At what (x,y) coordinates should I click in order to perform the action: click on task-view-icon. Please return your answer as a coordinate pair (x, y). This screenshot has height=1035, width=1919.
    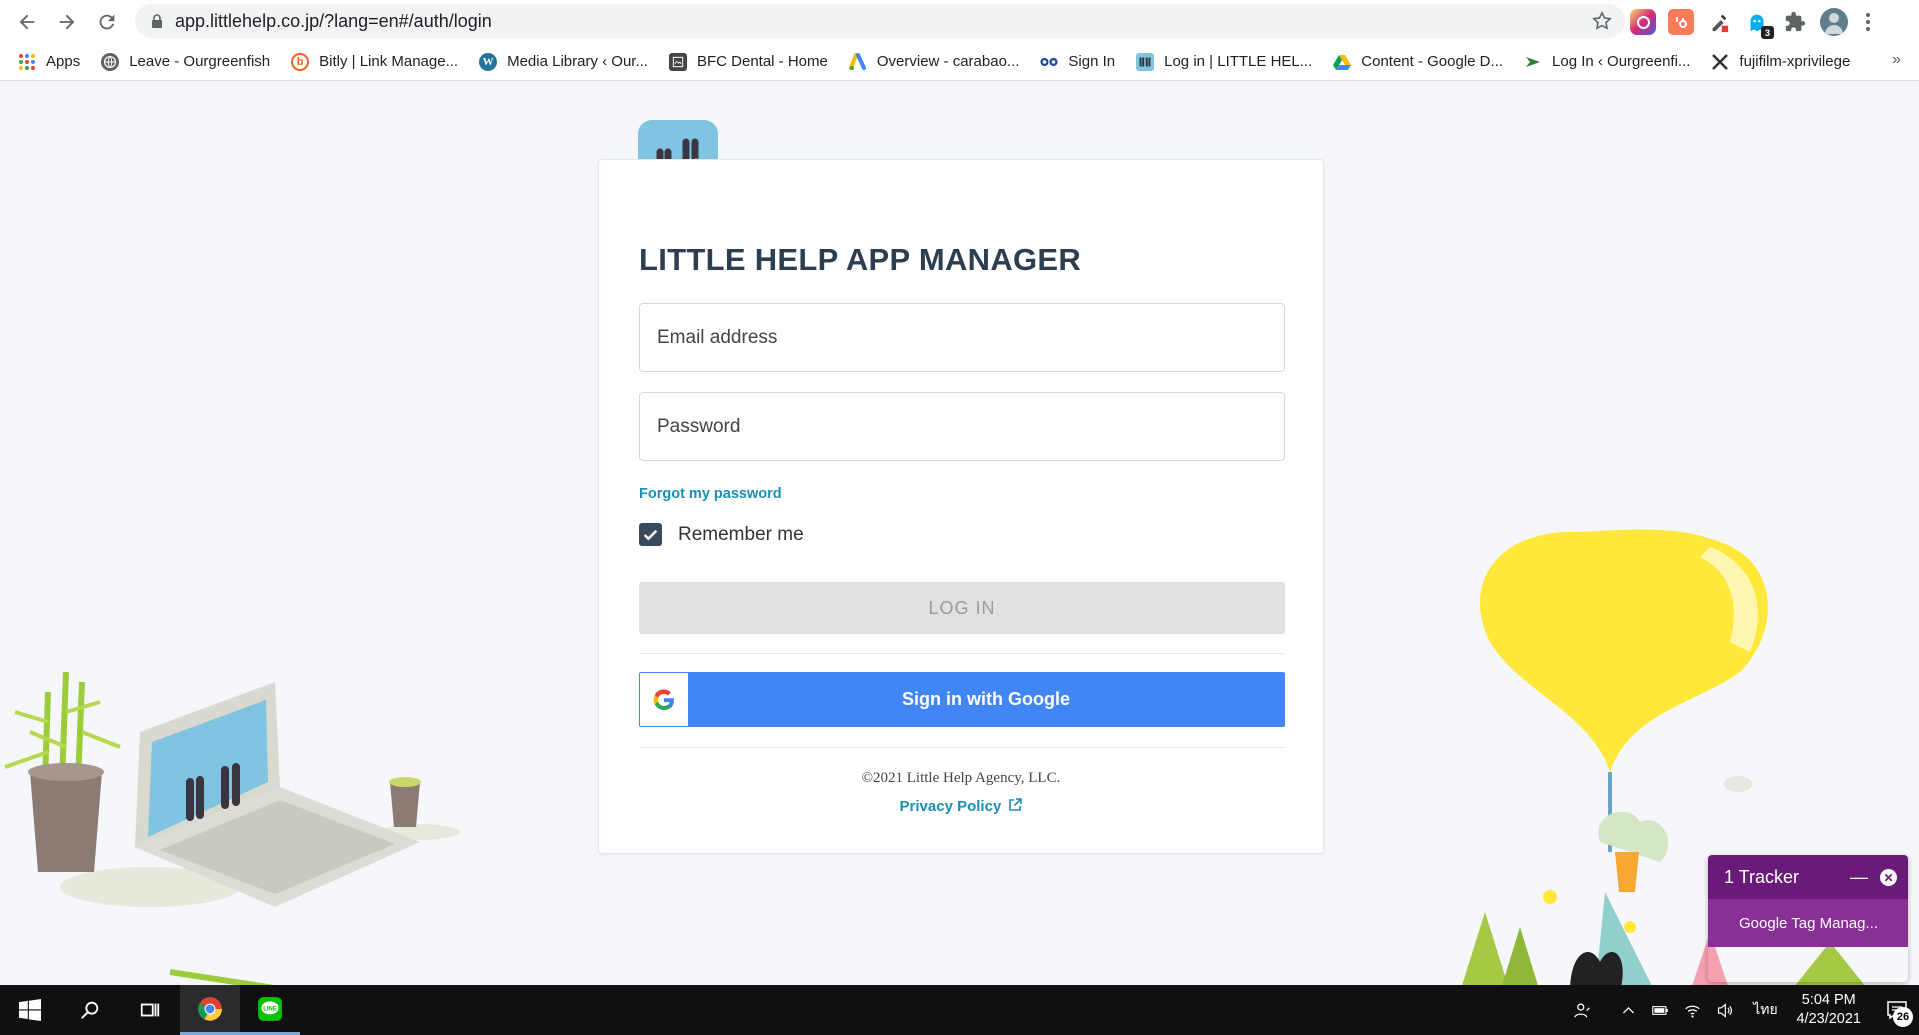
    Looking at the image, I should click on (150, 1010).